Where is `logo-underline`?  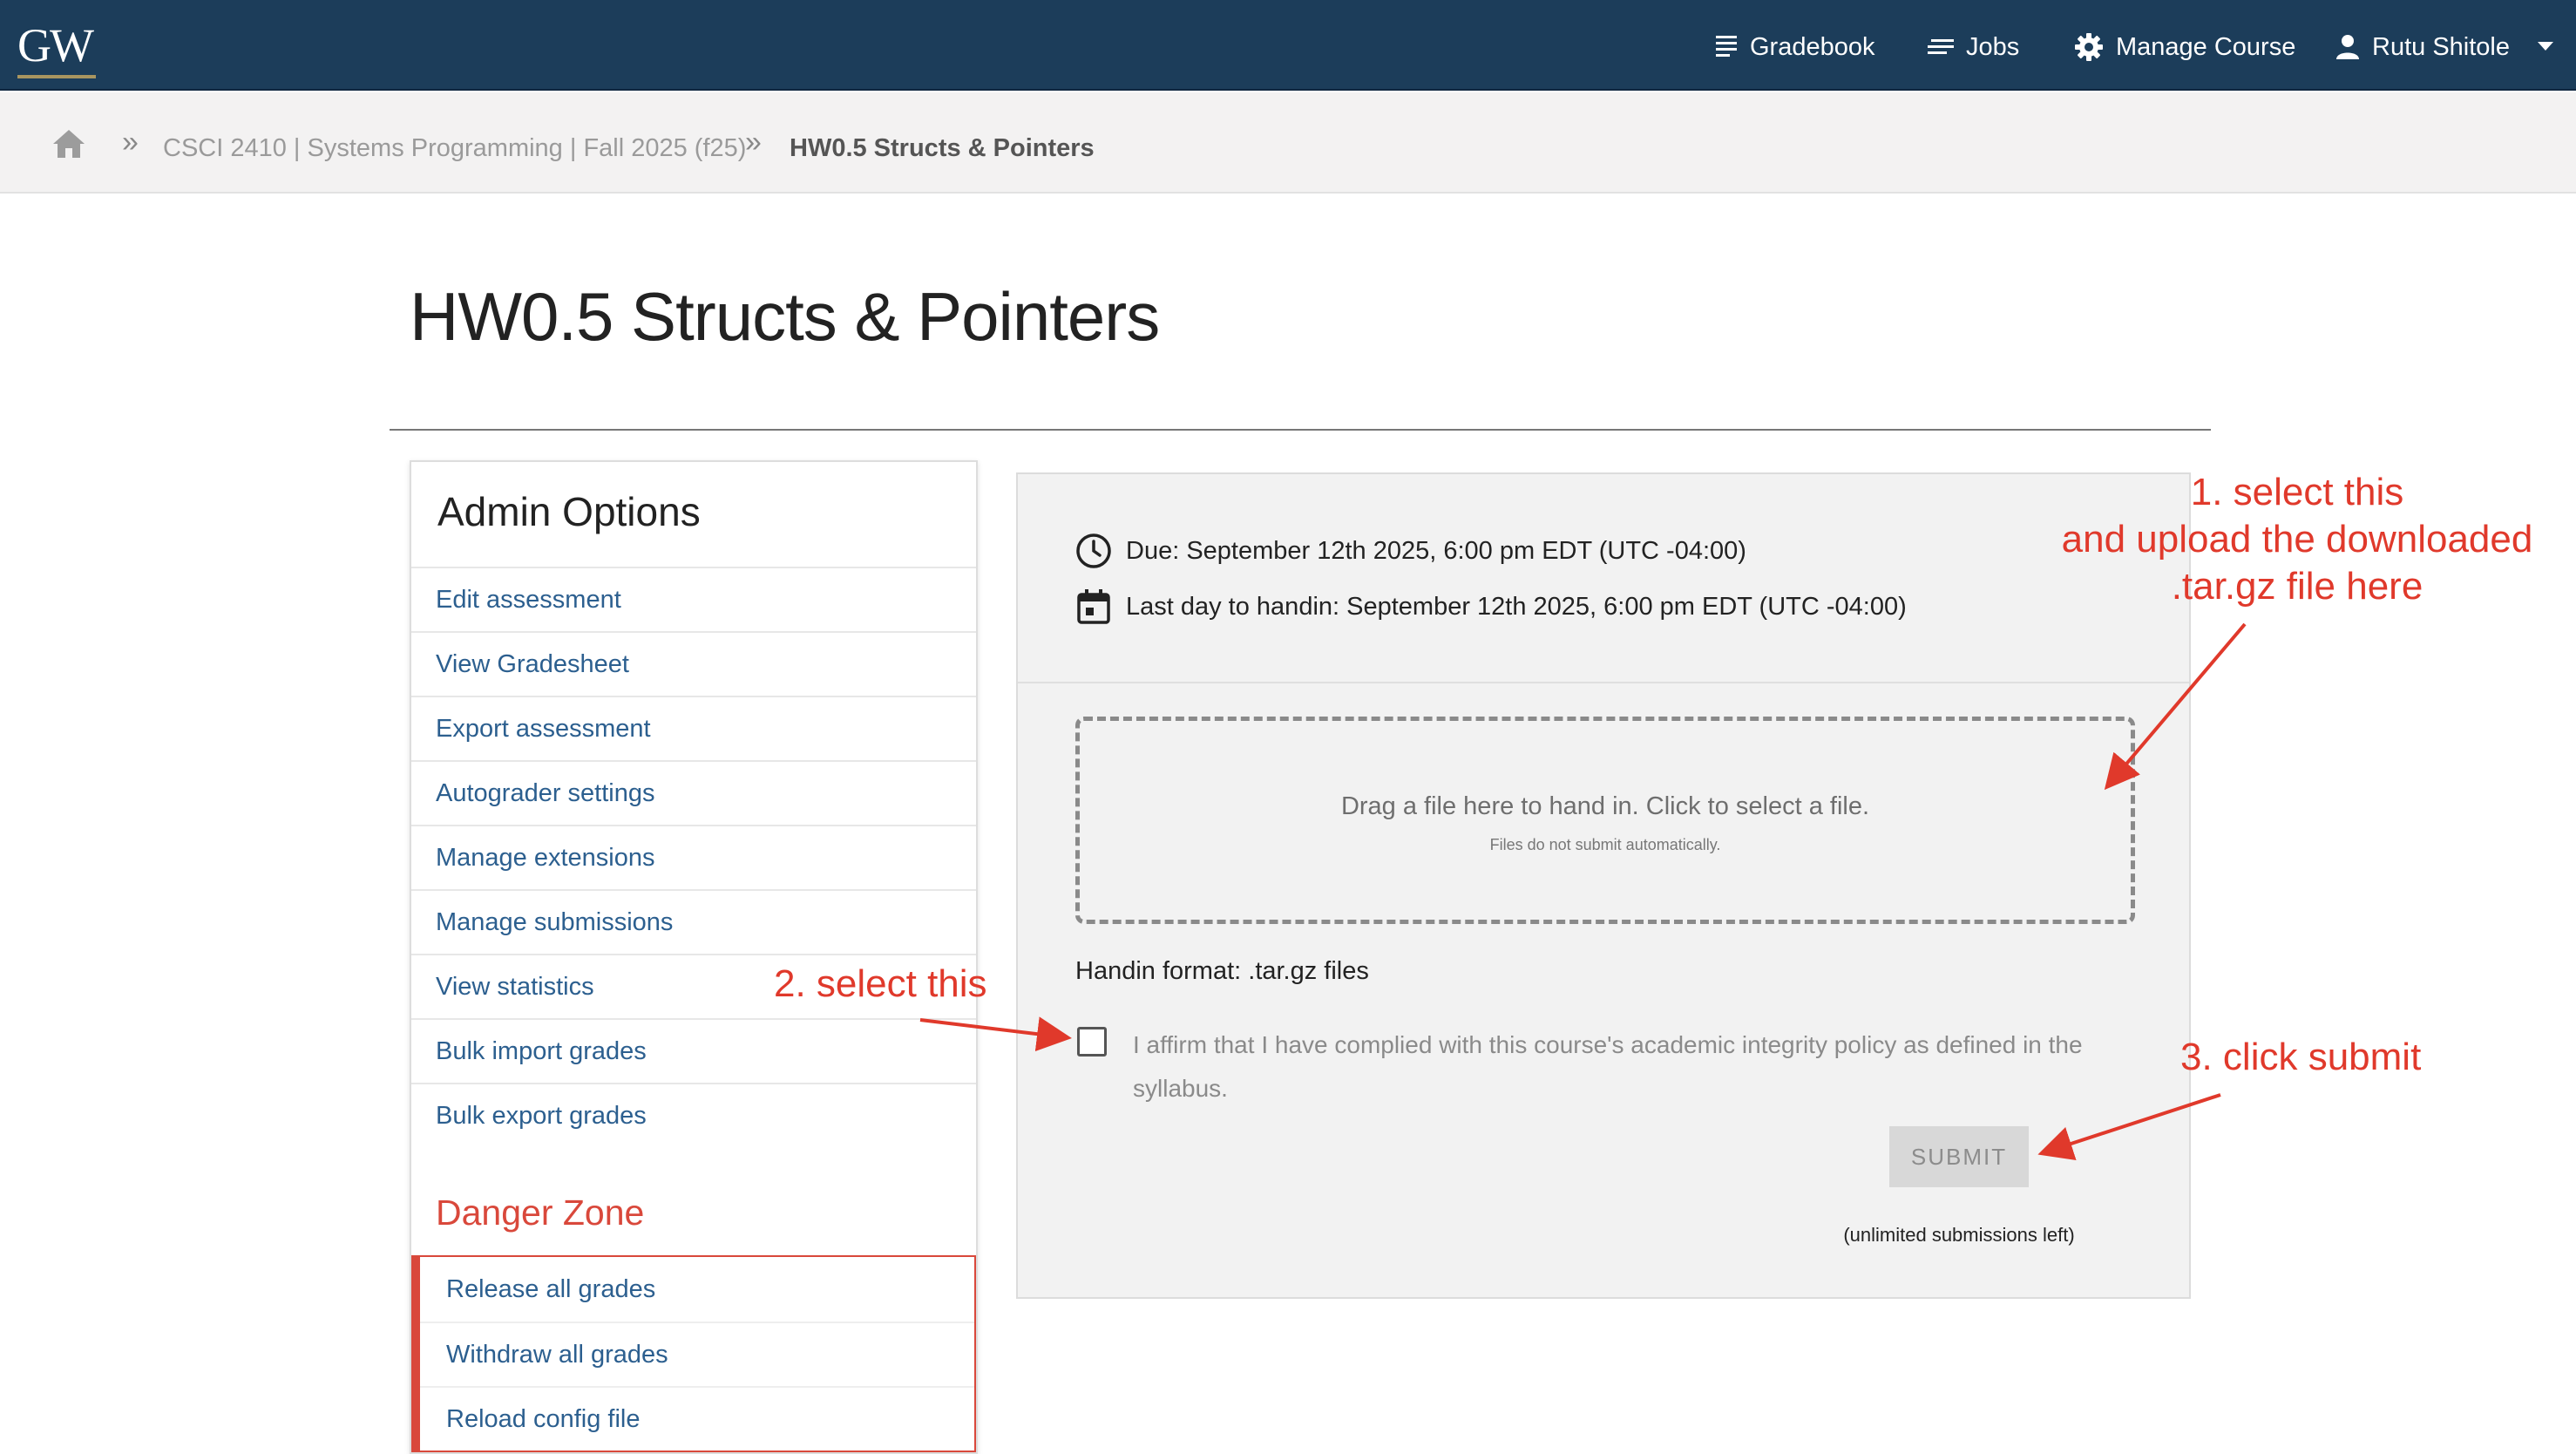
logo-underline is located at coordinates (57, 76).